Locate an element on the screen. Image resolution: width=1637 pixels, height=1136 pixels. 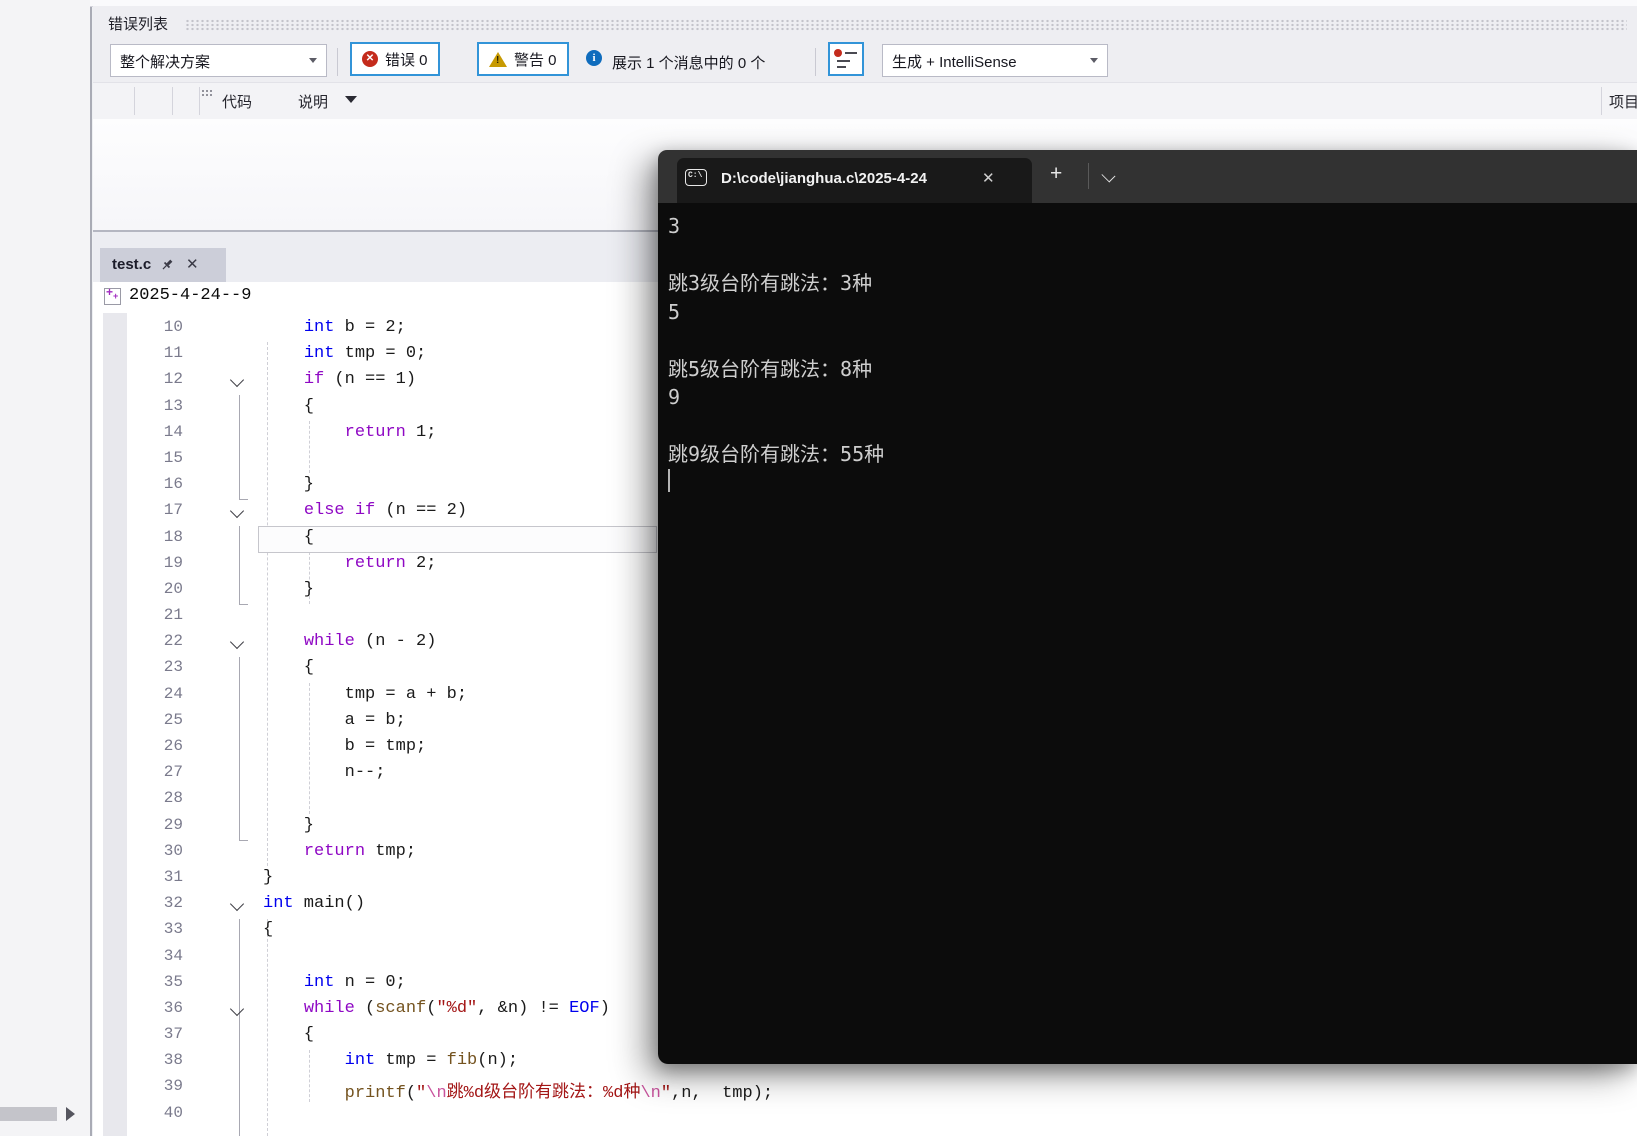
errors-toggle-button: ✕ 错误 0 is located at coordinates (395, 59).